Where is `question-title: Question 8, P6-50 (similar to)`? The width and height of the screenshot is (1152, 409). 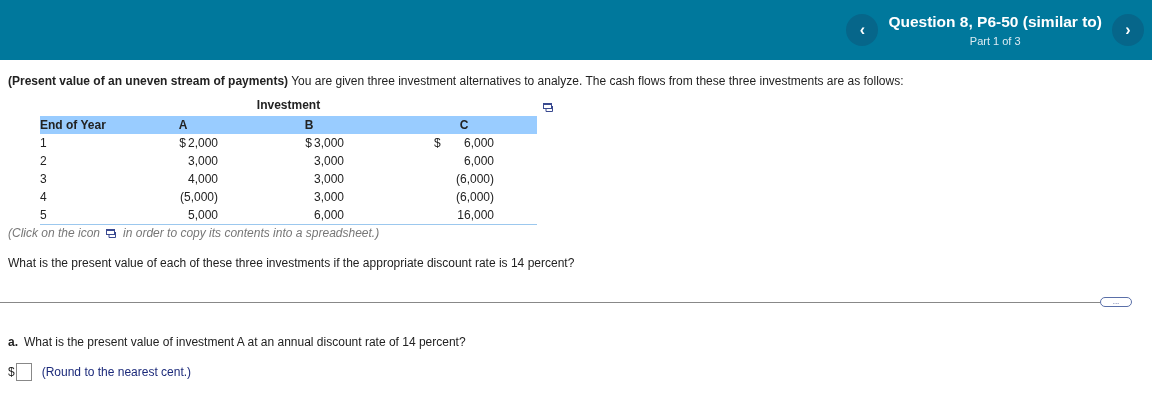 question-title: Question 8, P6-50 (similar to) is located at coordinates (995, 22).